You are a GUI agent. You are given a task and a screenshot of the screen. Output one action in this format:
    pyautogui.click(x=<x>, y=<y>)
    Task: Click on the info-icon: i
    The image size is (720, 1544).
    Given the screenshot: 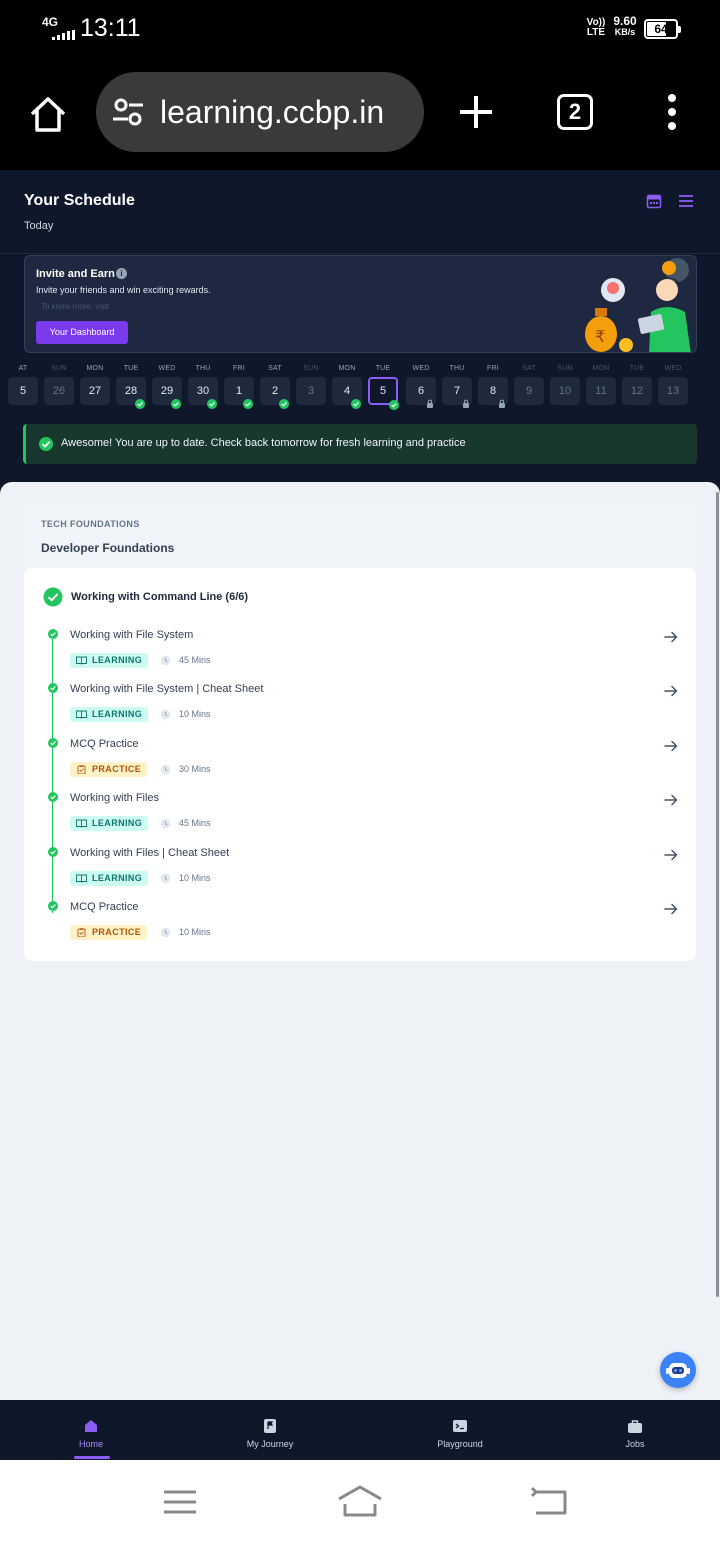 What is the action you would take?
    pyautogui.click(x=121, y=273)
    